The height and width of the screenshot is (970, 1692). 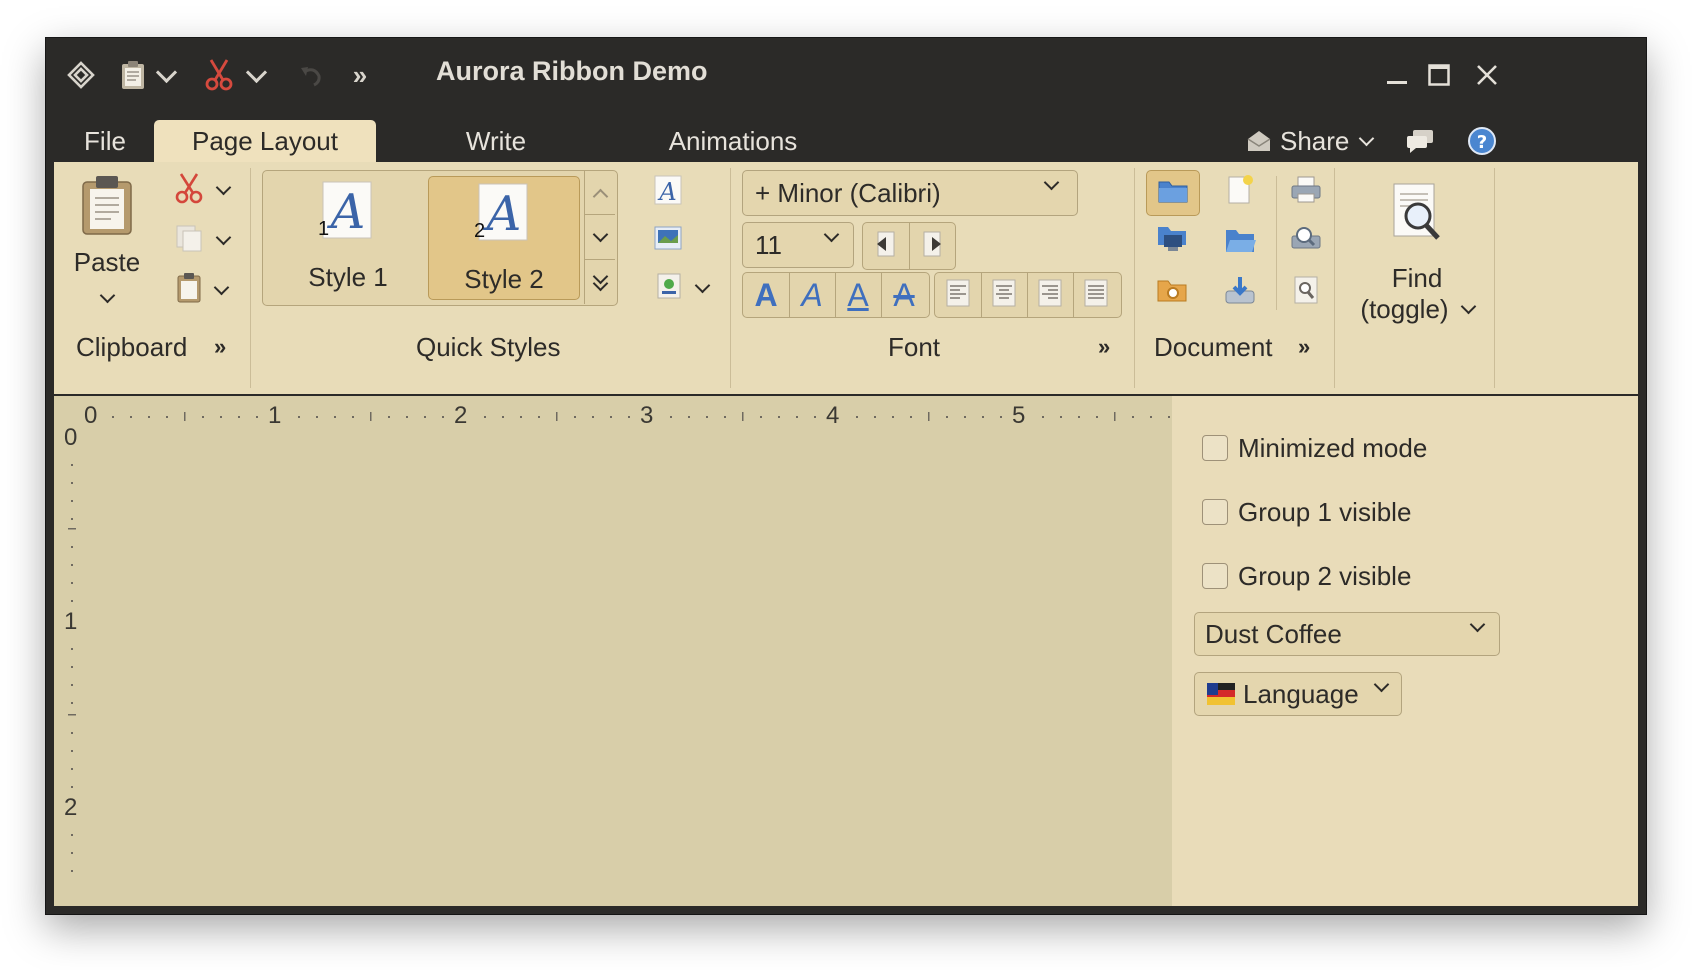 I want to click on minimized-mode-option: Minimized mode, so click(x=1314, y=448).